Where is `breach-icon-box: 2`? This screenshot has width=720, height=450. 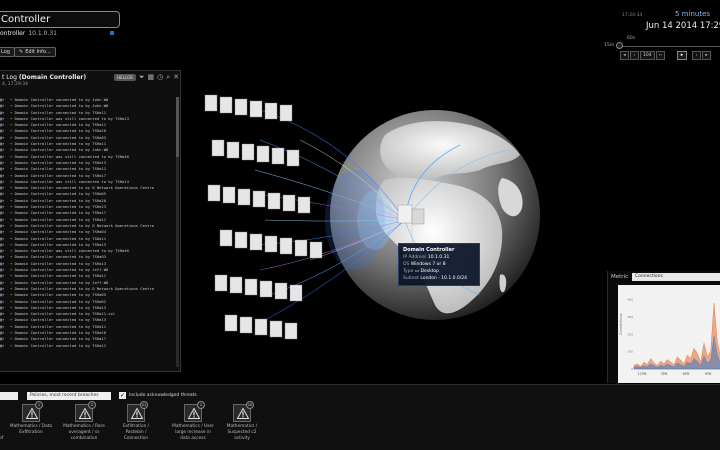
breach-icon-box: 2 is located at coordinates (85, 411).